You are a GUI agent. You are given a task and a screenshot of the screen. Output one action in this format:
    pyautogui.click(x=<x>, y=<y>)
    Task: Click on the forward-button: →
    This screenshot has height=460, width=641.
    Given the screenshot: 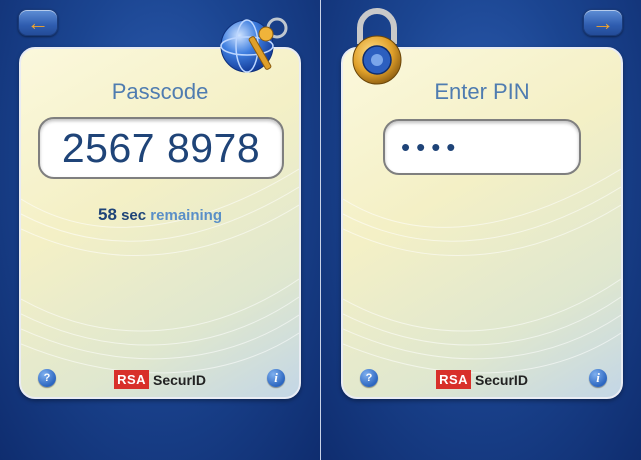 What is the action you would take?
    pyautogui.click(x=603, y=22)
    